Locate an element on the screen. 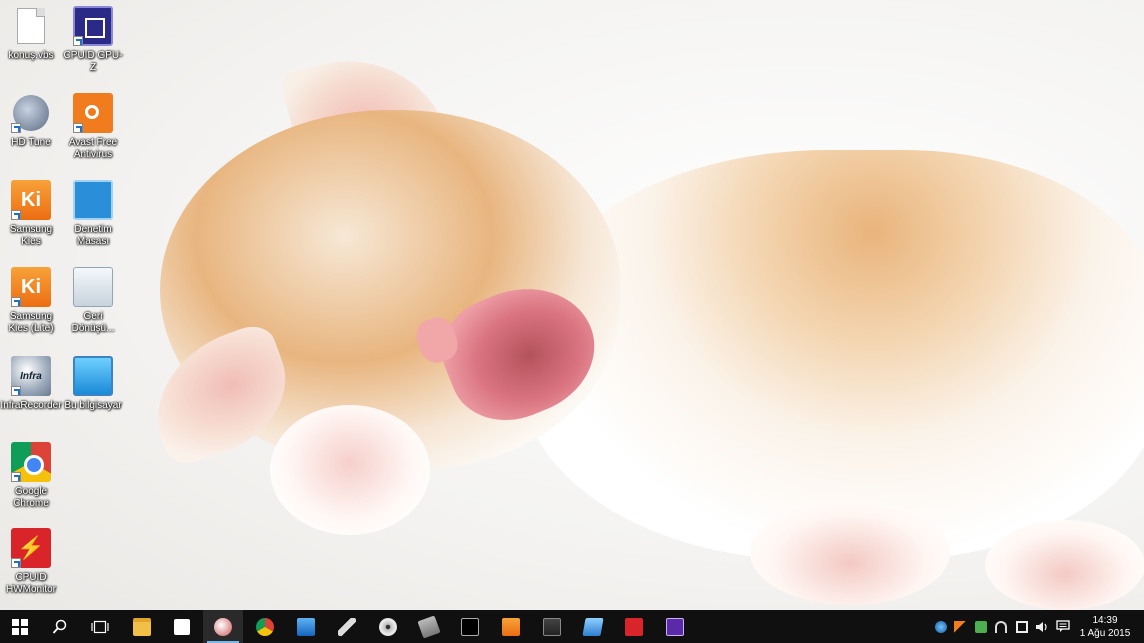  desktop-icon-this-pc: Bu bilgisayar is located at coordinates (93, 384).